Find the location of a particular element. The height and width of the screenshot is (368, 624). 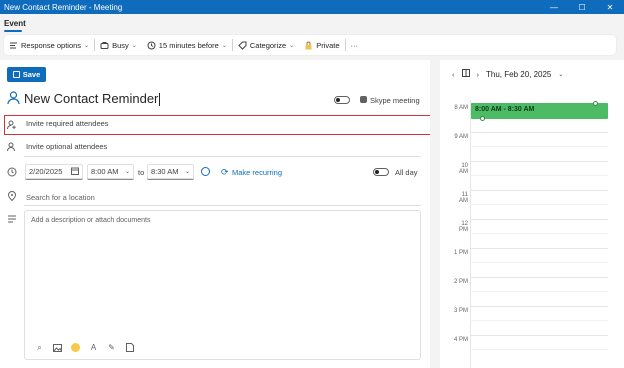

start-time-value: 8:00 AM is located at coordinates (105, 171).